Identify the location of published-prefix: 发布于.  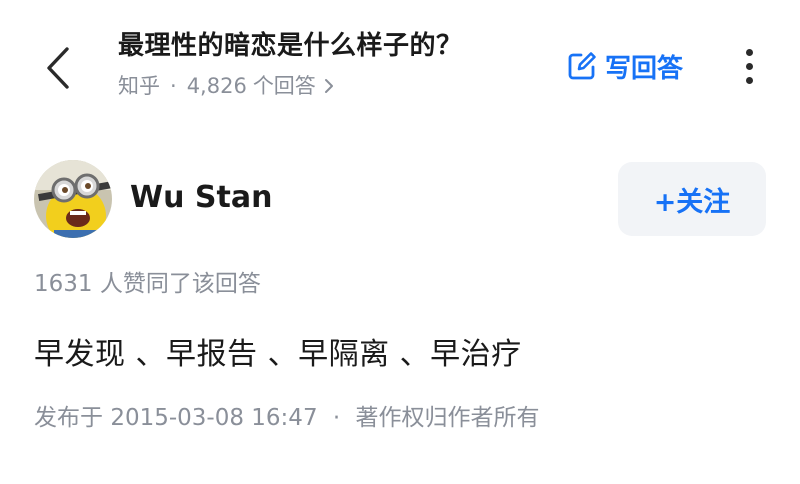
(68, 418).